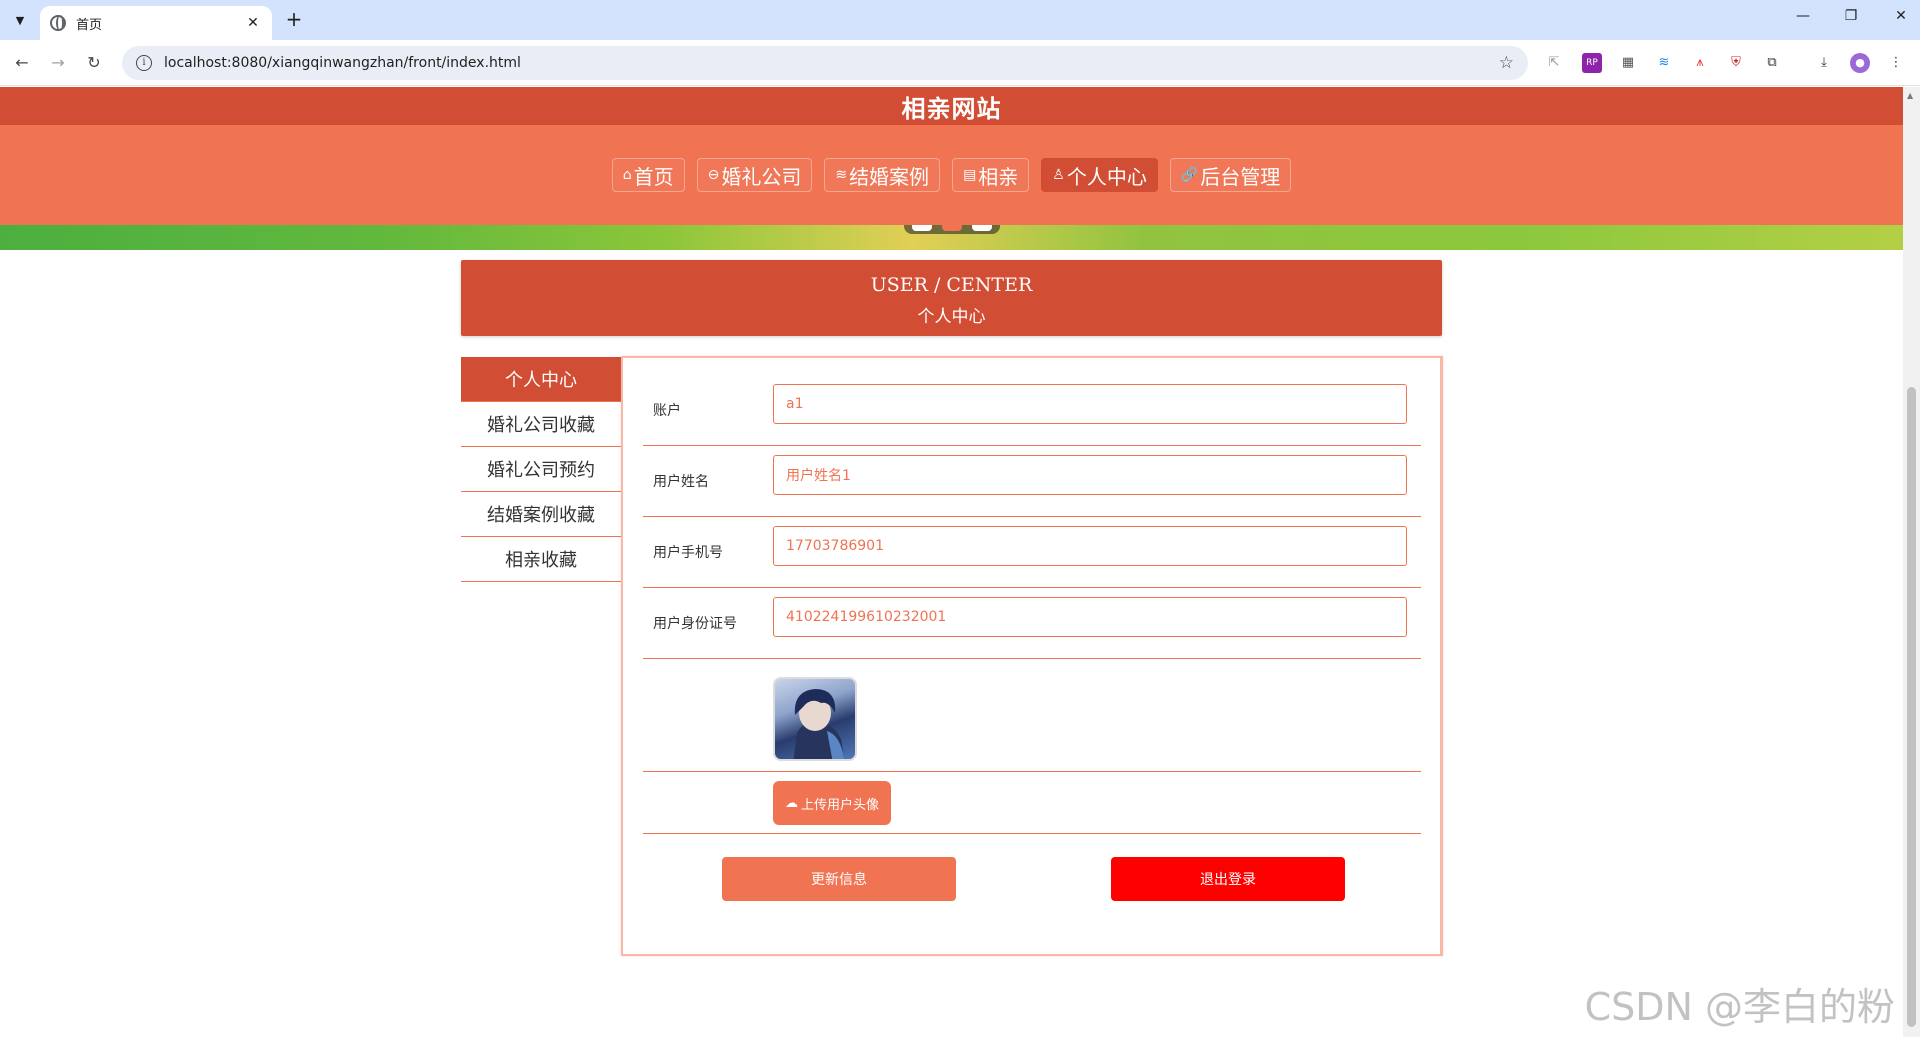 This screenshot has width=1920, height=1037. Describe the element at coordinates (253, 23) in the screenshot. I see `tab-close-icon: ✕` at that location.